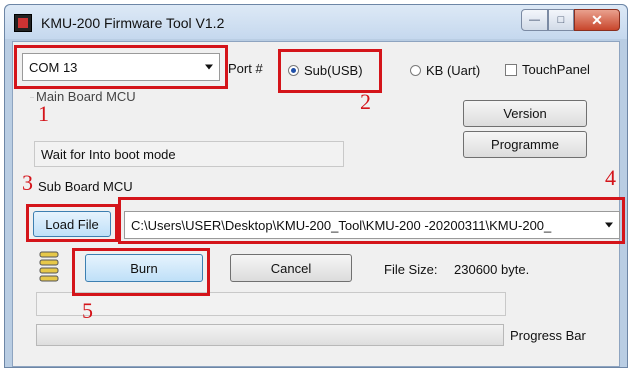 The height and width of the screenshot is (372, 631). I want to click on touchpanel-label: TouchPanel, so click(556, 69).